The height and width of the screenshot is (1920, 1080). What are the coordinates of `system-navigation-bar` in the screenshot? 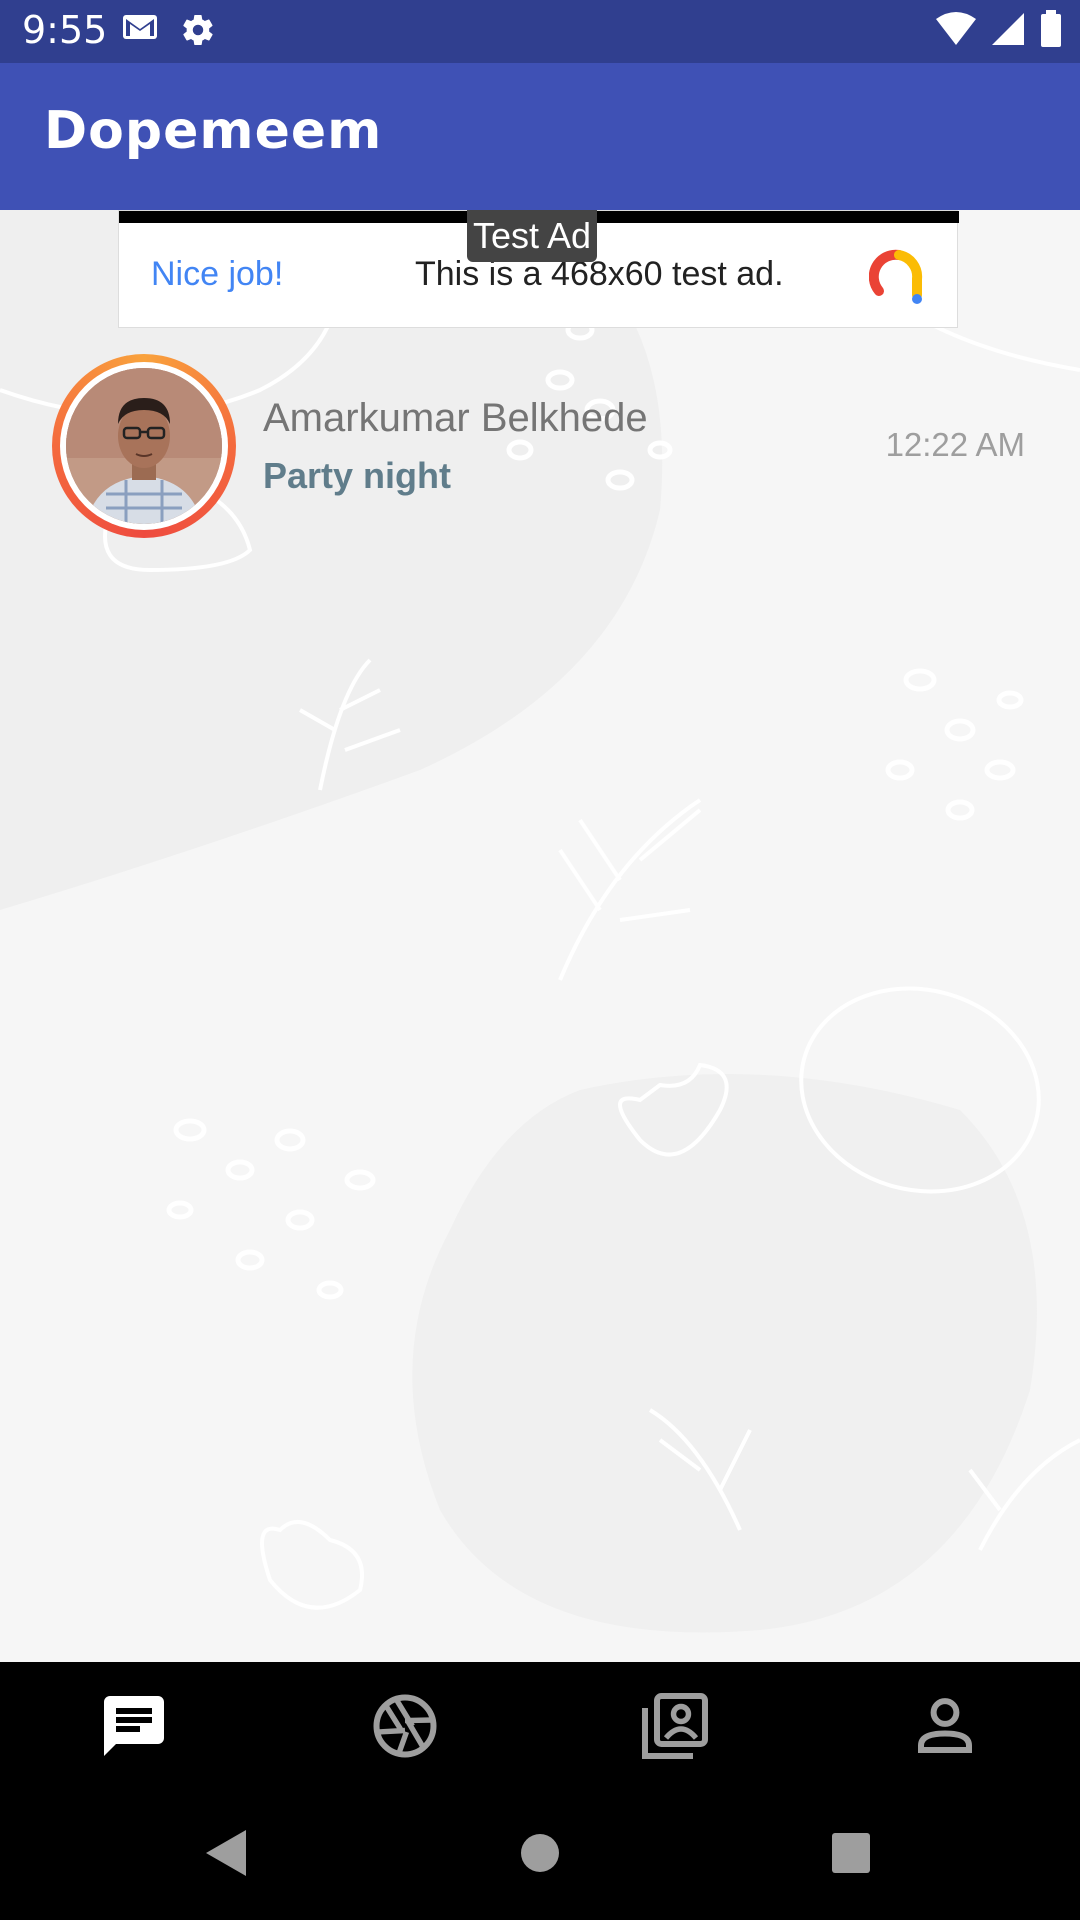 It's located at (540, 1853).